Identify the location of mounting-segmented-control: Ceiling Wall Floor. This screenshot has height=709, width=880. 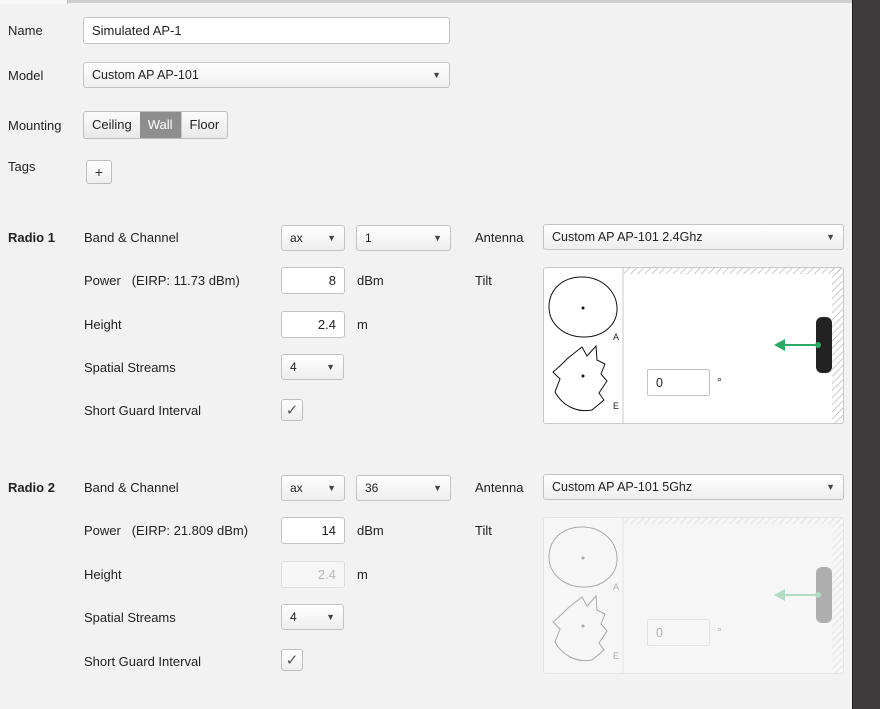
(156, 125).